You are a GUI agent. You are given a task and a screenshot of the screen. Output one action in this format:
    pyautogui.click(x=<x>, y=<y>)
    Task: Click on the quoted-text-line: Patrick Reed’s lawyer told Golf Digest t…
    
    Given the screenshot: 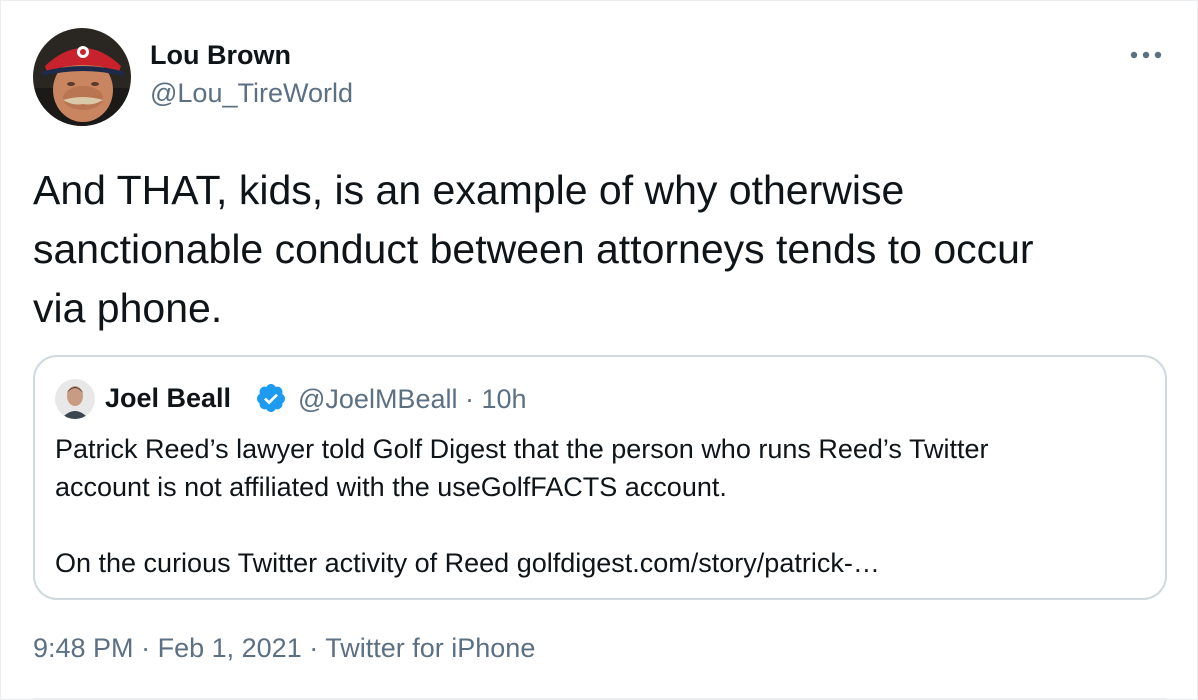 What is the action you would take?
    pyautogui.click(x=522, y=449)
    